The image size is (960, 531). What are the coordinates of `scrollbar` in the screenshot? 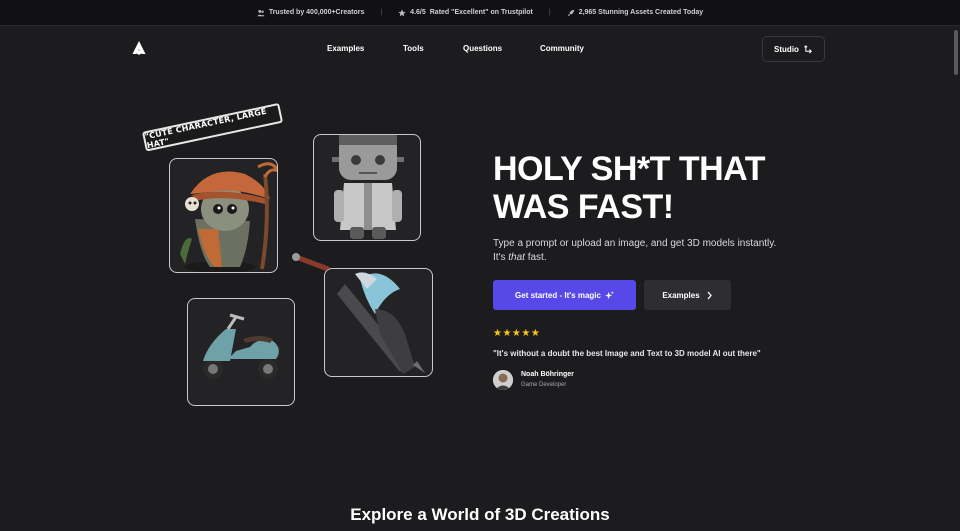 It's located at (956, 52).